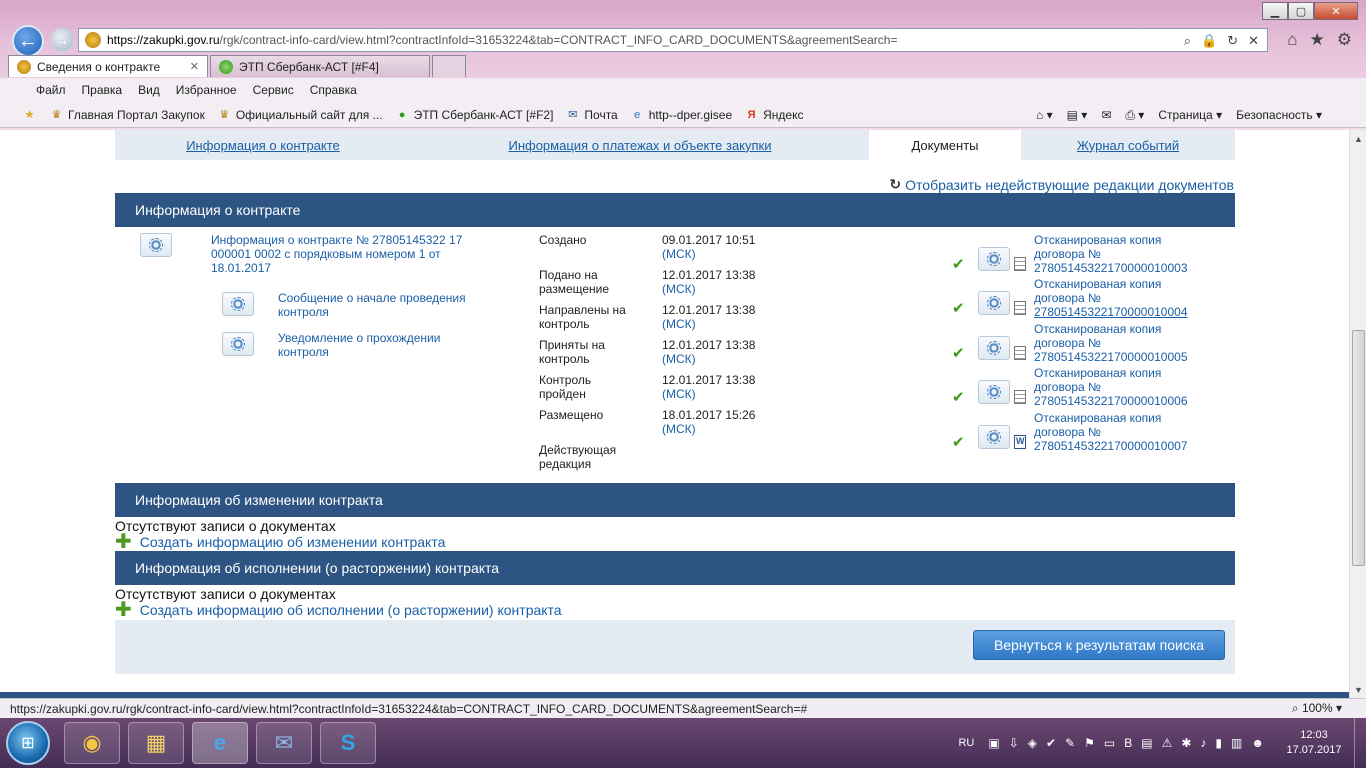 The height and width of the screenshot is (768, 1366). What do you see at coordinates (273, 90) in the screenshot?
I see `menu-tools: Сервис` at bounding box center [273, 90].